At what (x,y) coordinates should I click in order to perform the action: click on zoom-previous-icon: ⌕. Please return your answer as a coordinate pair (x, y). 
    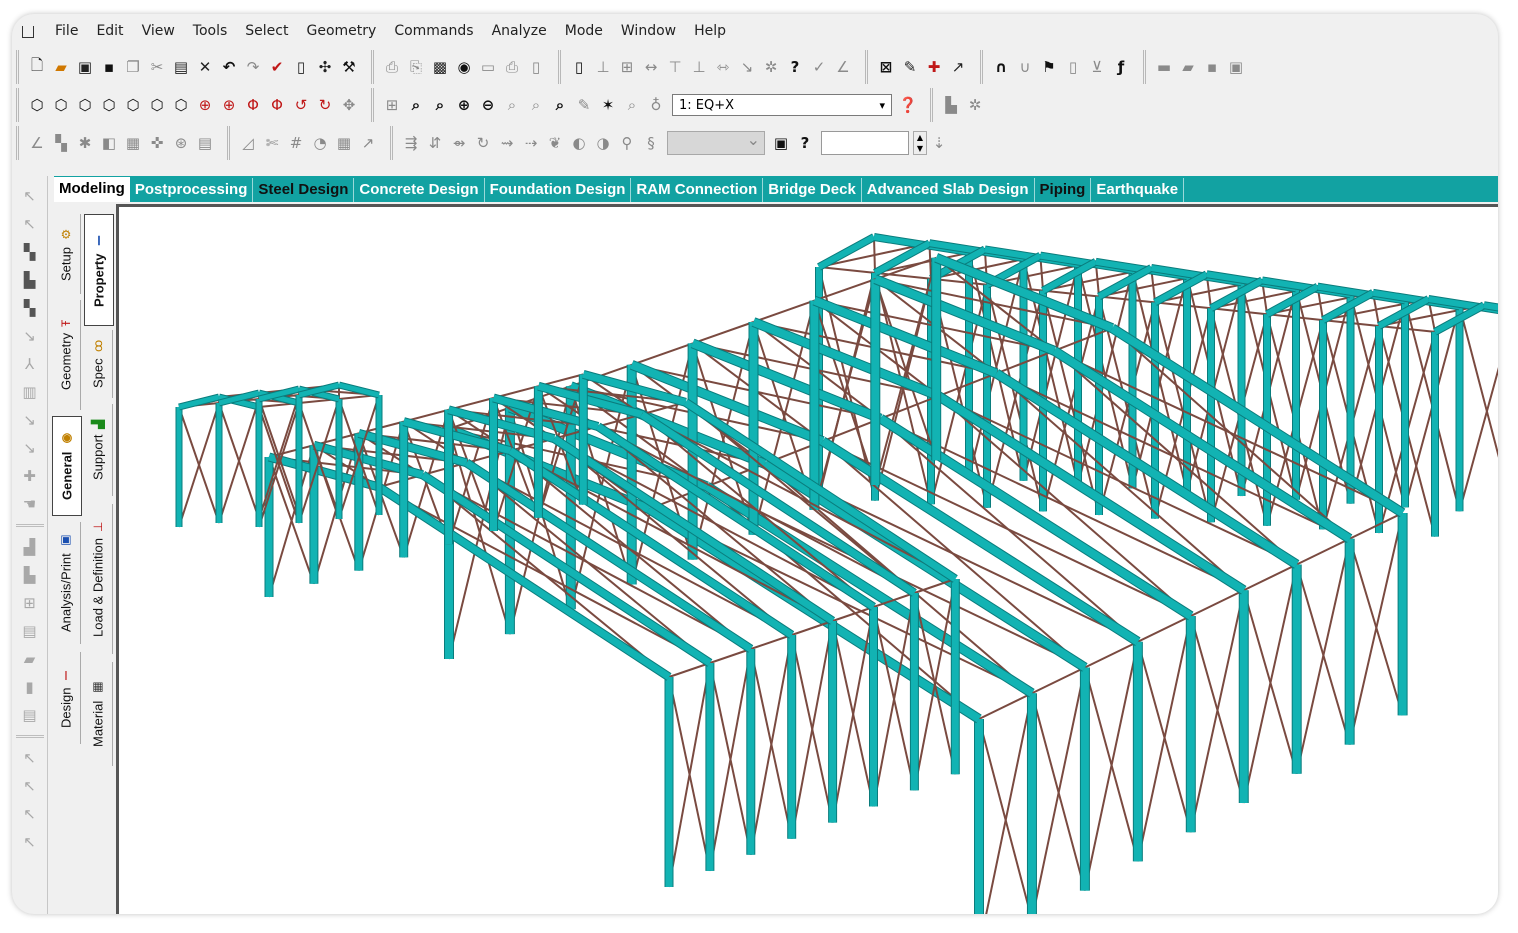
    Looking at the image, I should click on (512, 105).